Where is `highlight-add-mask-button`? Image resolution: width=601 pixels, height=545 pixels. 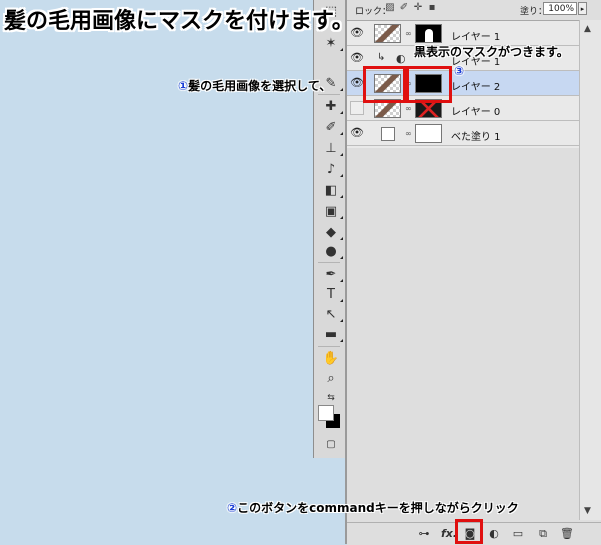 highlight-add-mask-button is located at coordinates (469, 531).